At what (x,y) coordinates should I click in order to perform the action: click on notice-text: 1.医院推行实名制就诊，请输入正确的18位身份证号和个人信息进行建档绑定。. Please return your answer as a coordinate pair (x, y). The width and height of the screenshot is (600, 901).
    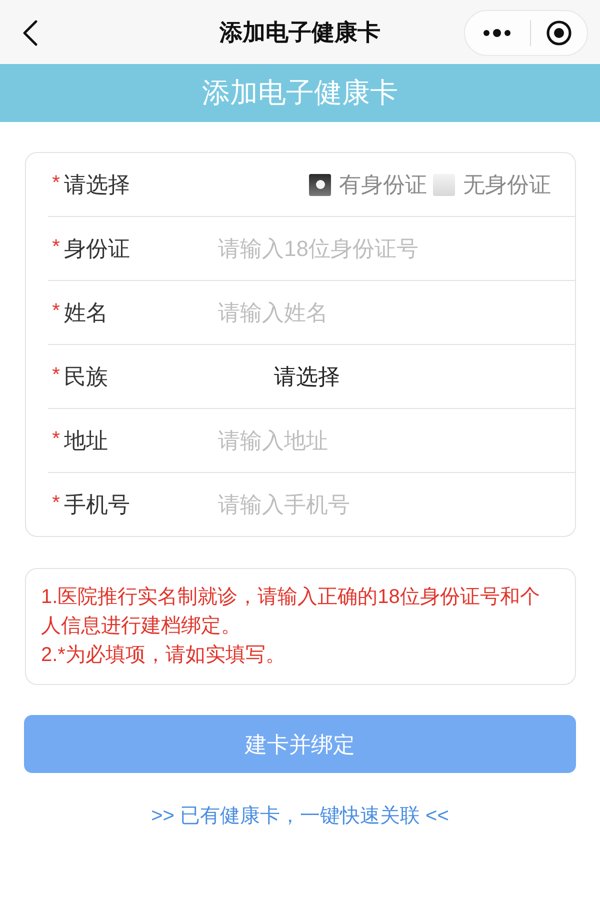
    Looking at the image, I should click on (291, 612).